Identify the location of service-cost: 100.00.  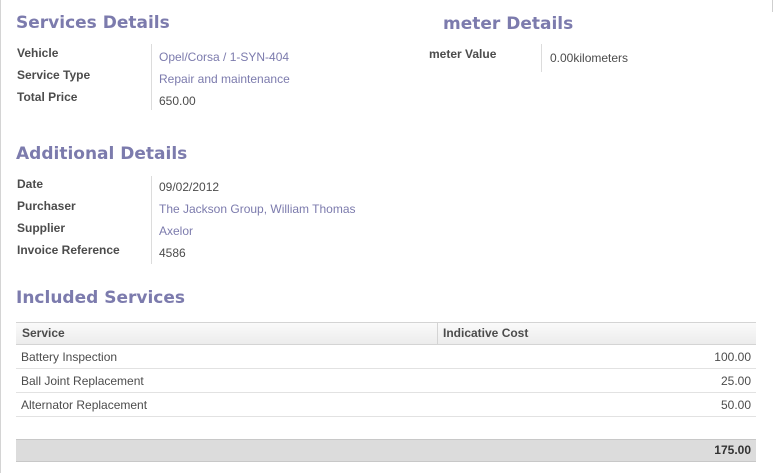
(732, 357).